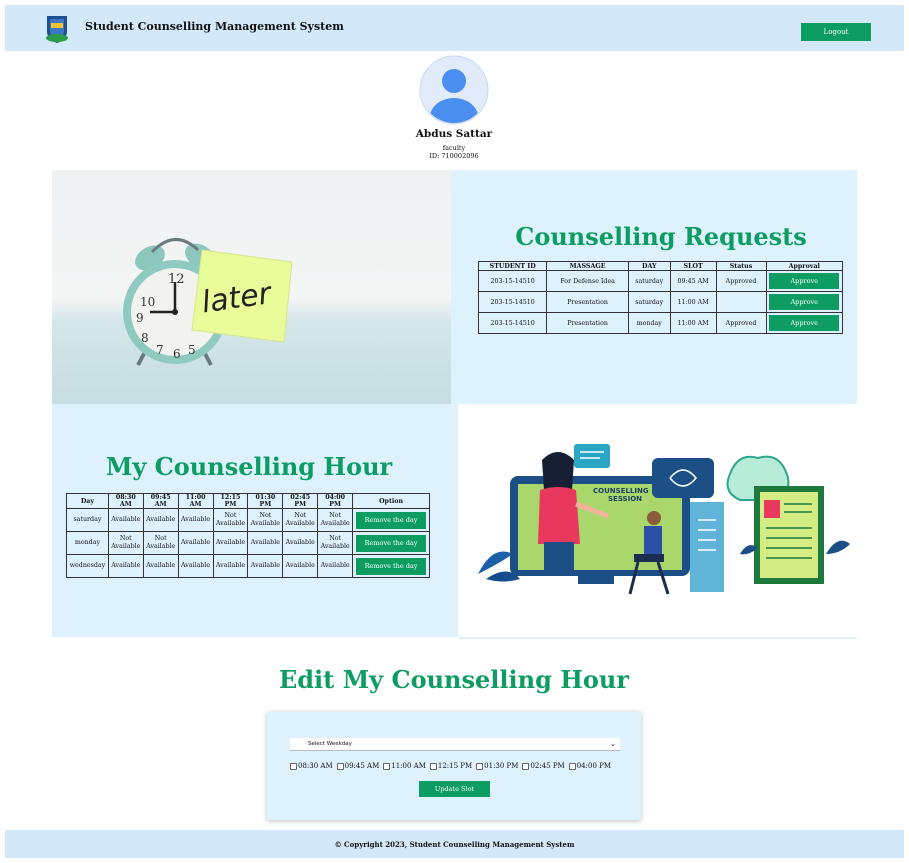 This screenshot has height=863, width=909. I want to click on slot-option: 11:00 AM, so click(404, 766).